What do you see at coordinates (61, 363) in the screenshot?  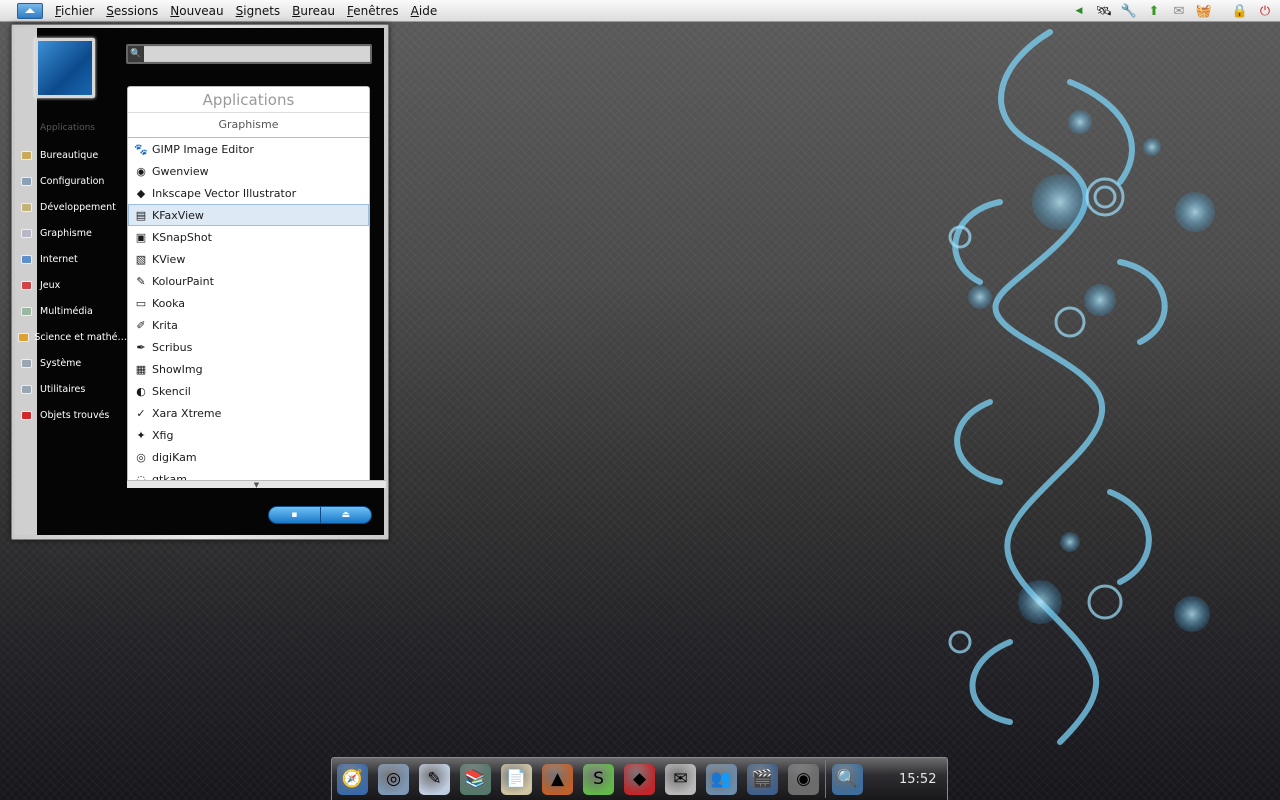 I see `category-label: Système` at bounding box center [61, 363].